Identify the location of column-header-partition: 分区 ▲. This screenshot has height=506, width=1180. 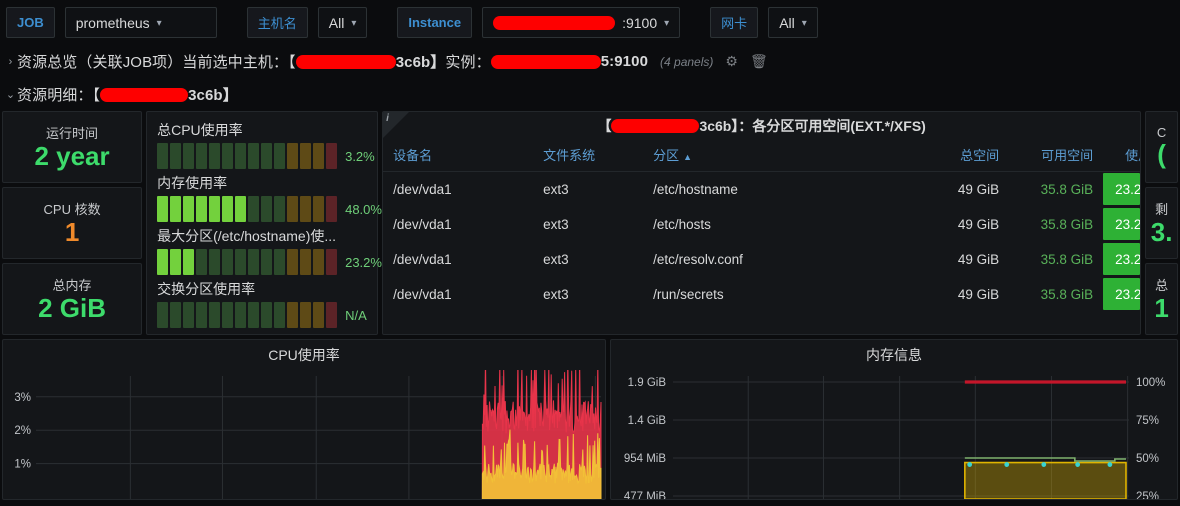
(783, 155).